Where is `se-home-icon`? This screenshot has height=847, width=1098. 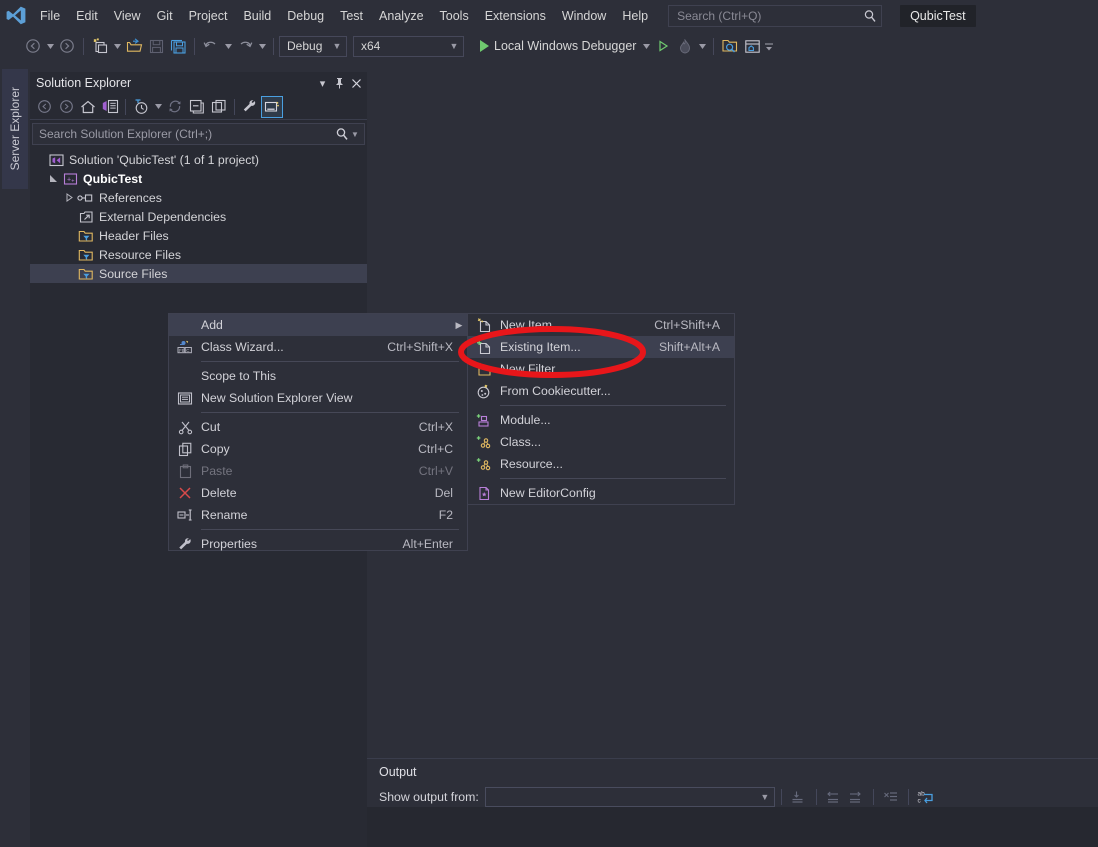 se-home-icon is located at coordinates (88, 107).